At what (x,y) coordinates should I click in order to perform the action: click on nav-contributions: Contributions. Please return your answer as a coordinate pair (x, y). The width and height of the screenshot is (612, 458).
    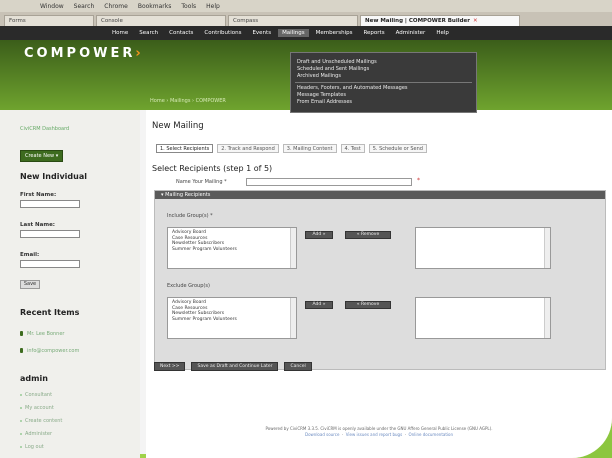
    Looking at the image, I should click on (222, 33).